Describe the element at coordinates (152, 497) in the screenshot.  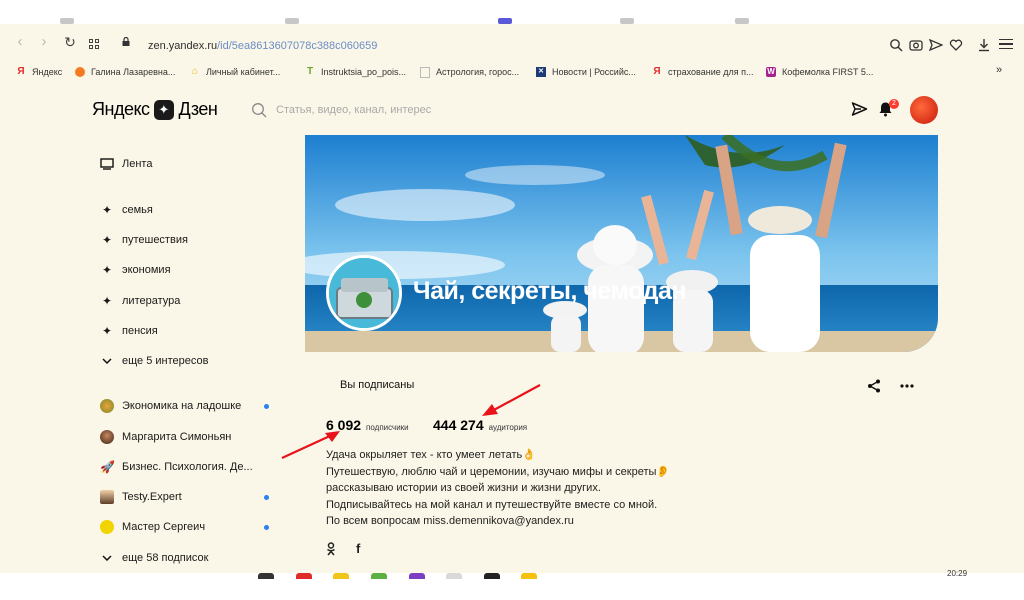
I see `sidebar-item-label: Testy.Expert` at that location.